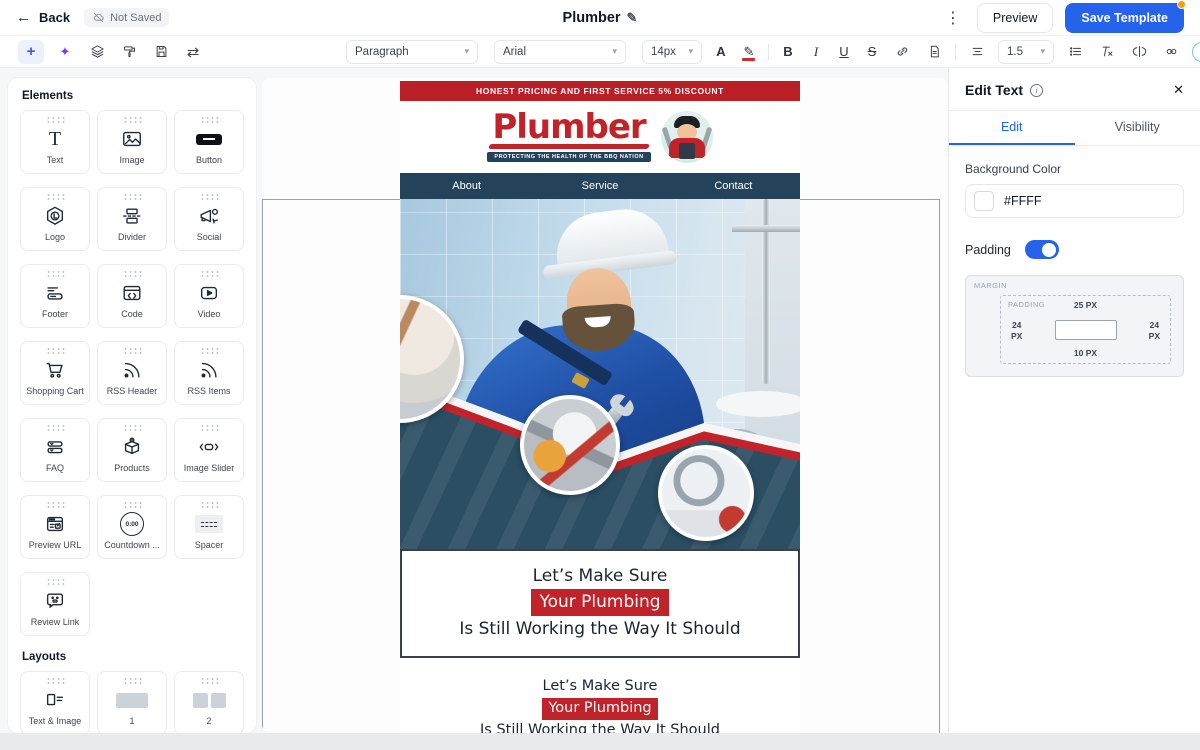 This screenshot has width=1200, height=750. What do you see at coordinates (844, 51) in the screenshot?
I see `underline-button: U` at bounding box center [844, 51].